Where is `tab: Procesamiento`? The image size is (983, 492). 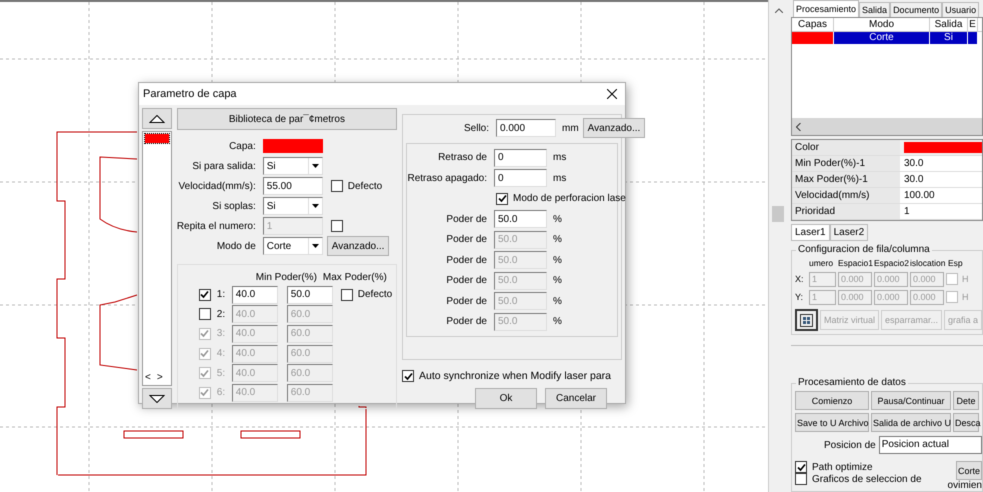
tab: Procesamiento is located at coordinates (826, 8).